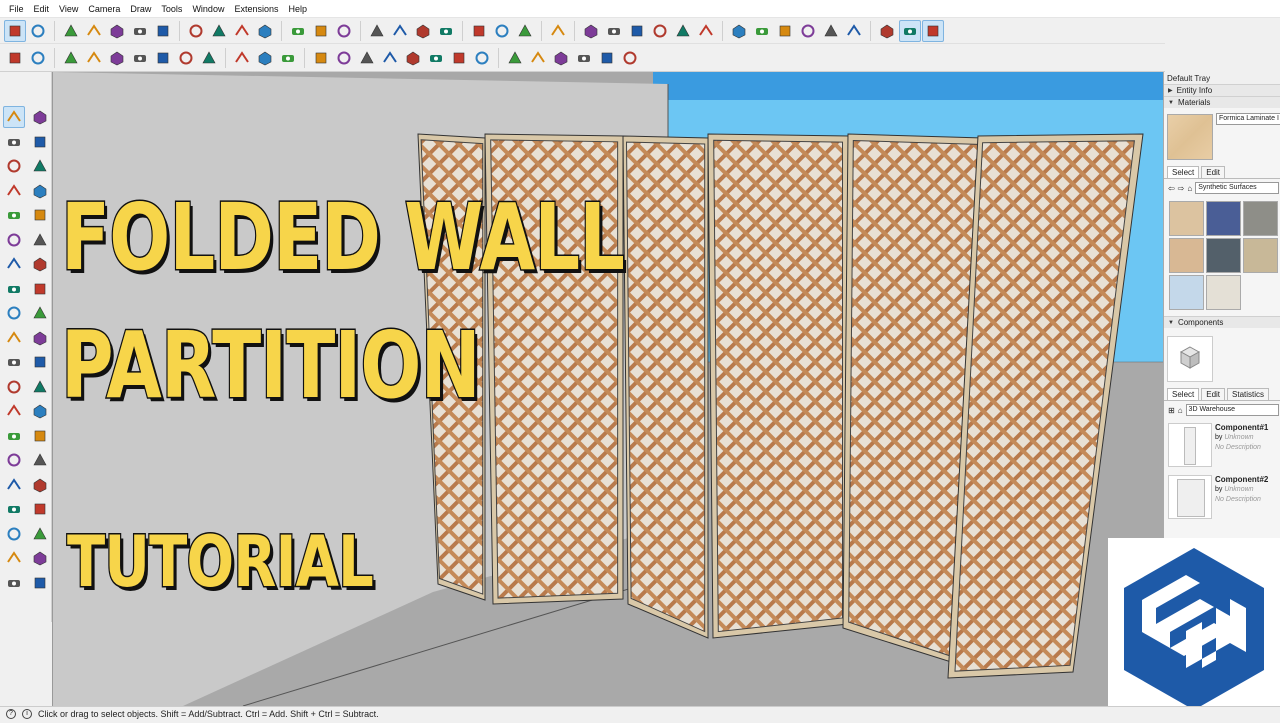  What do you see at coordinates (16, 9) in the screenshot?
I see `menu-file: File` at bounding box center [16, 9].